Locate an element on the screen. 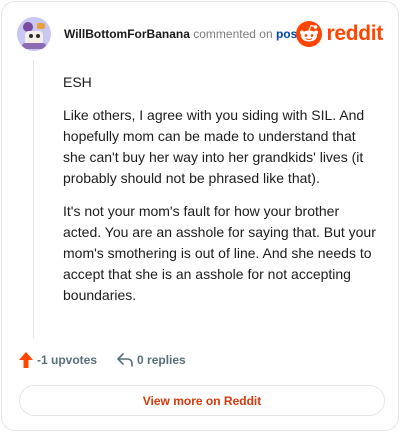 This screenshot has height=432, width=400. comment-actions: -1 upvotes 0 replies is located at coordinates (102, 360).